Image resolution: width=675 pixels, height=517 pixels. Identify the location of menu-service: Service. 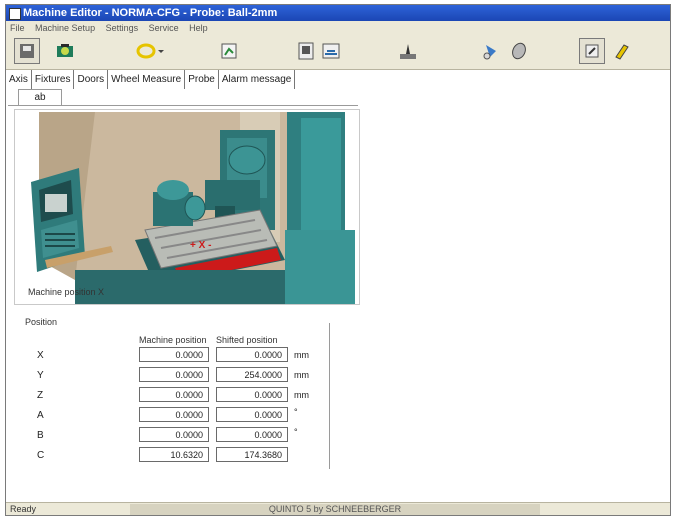
(164, 28).